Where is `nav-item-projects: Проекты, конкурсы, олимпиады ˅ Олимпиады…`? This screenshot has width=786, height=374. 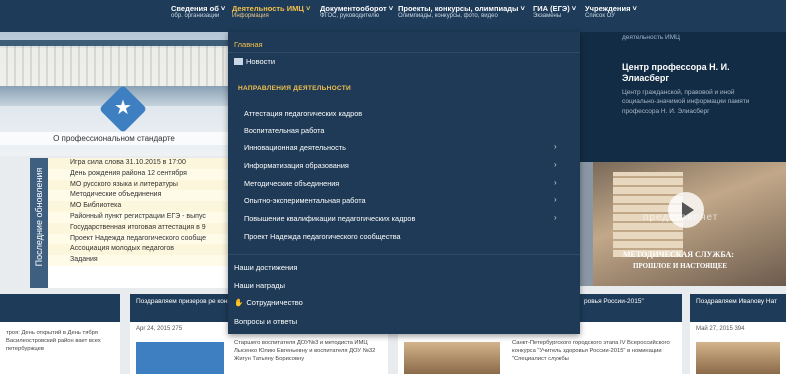
nav-item-projects: Проекты, конкурсы, олимпиады ˅ Олимпиады… is located at coordinates (461, 12).